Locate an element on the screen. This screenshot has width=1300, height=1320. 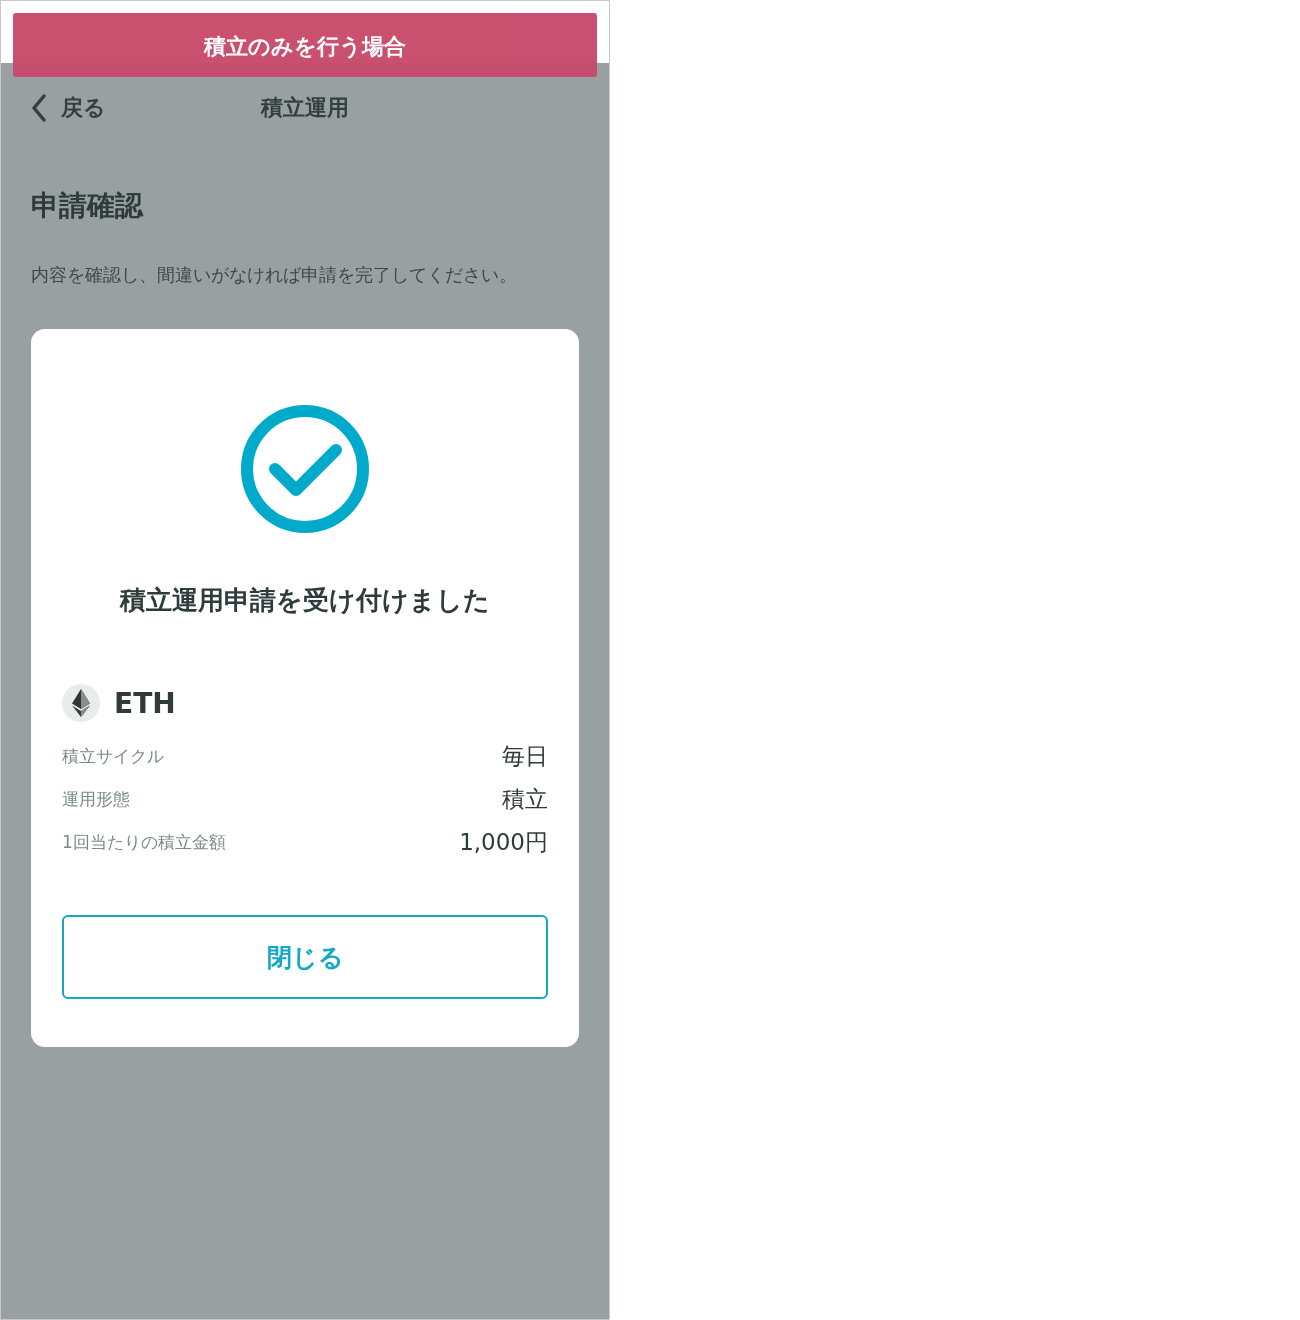
close-button: 閉じる is located at coordinates (305, 957).